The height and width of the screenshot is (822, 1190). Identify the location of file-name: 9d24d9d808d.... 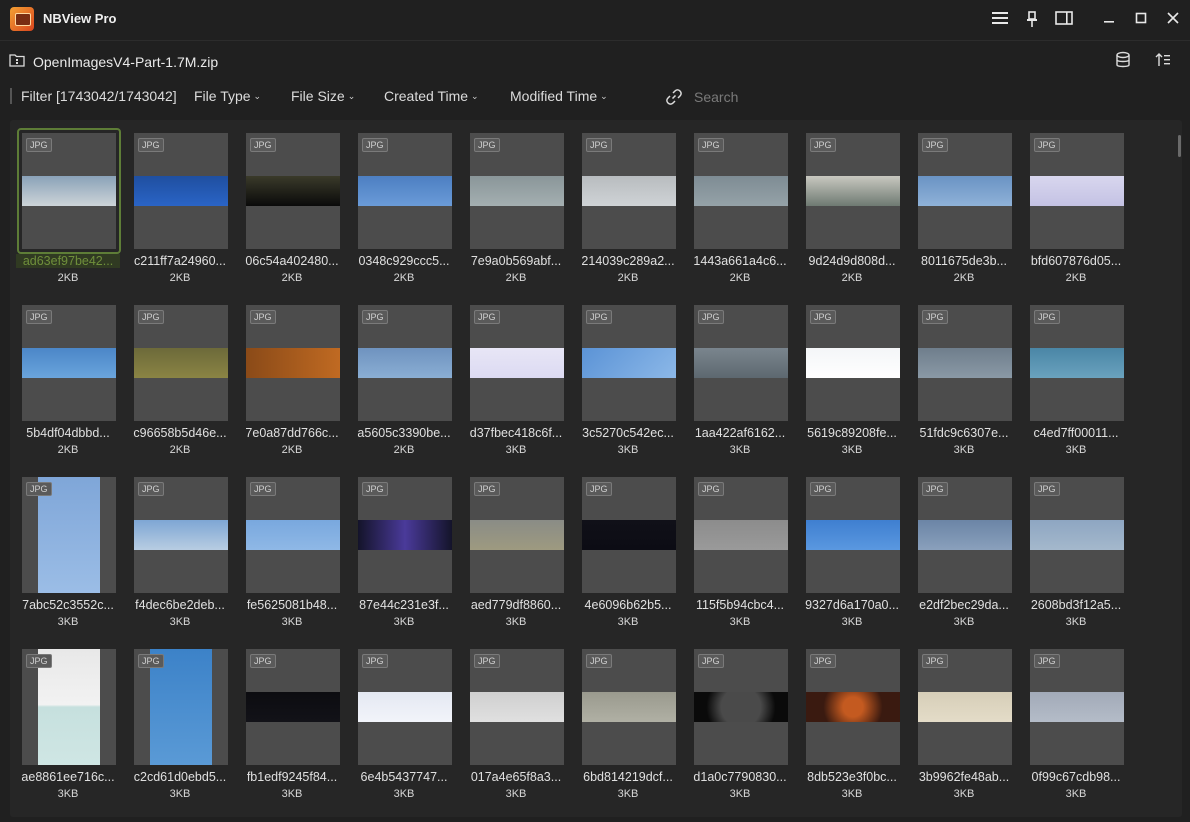
(852, 261).